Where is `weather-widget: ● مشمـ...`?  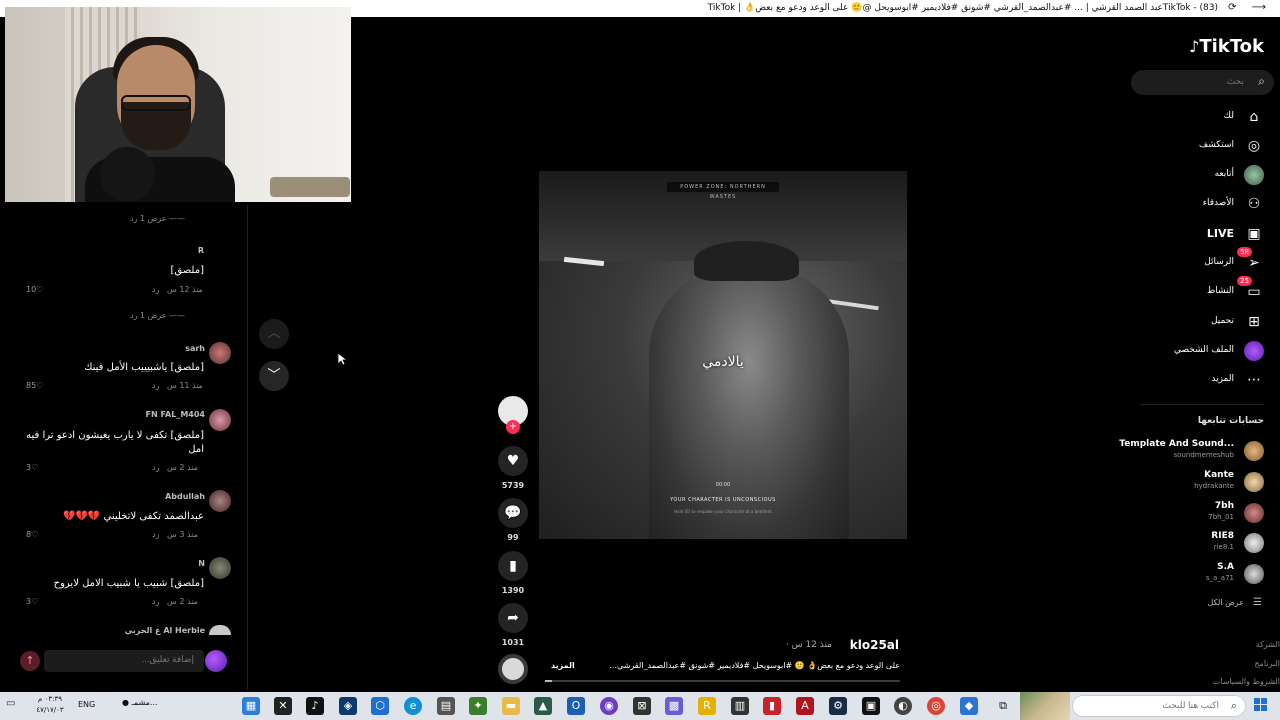 weather-widget: ● مشمـ... is located at coordinates (140, 702).